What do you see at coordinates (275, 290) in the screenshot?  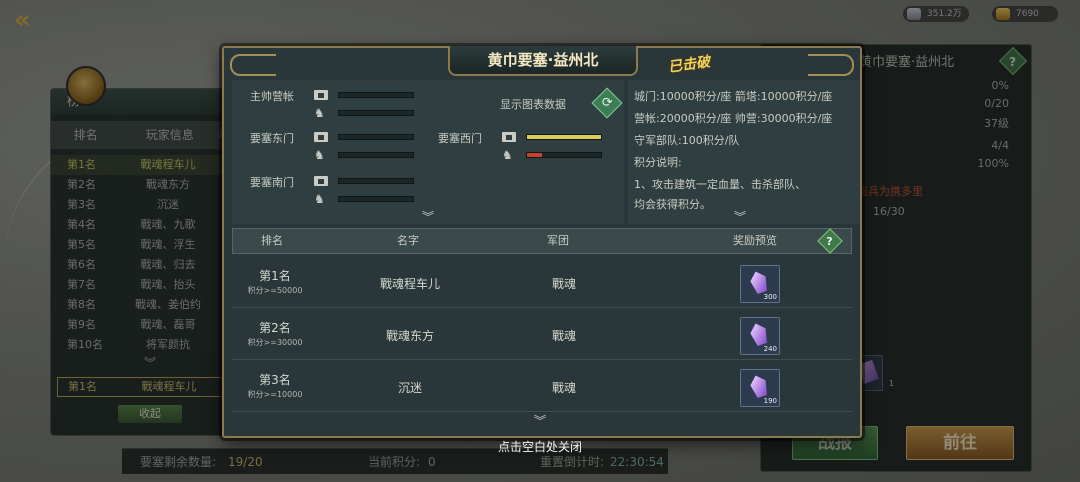 I see `row-requirement: 积分>=50000` at bounding box center [275, 290].